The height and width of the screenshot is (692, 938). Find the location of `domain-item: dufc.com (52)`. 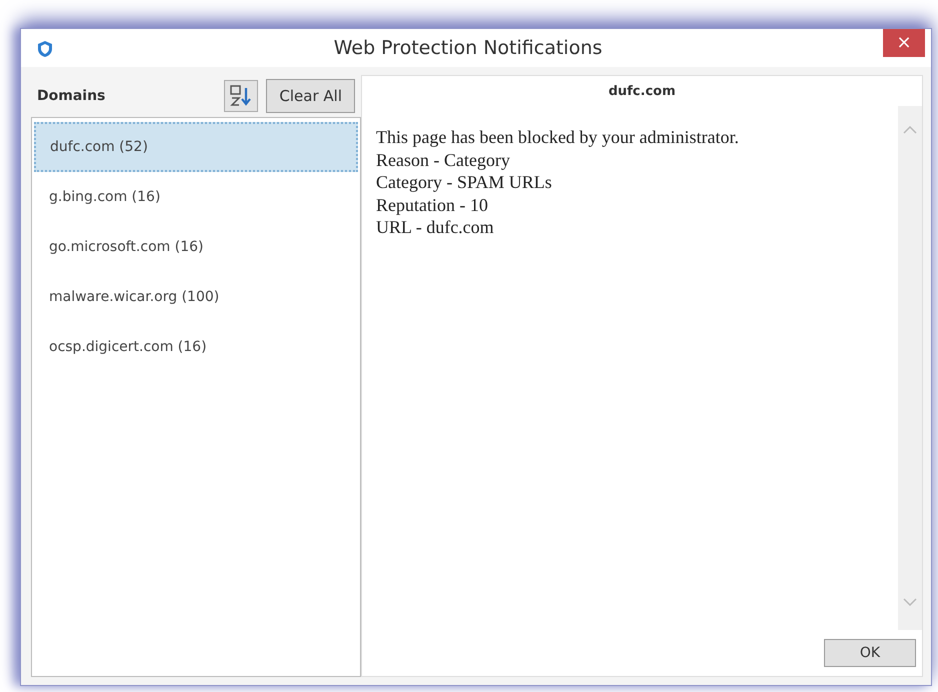

domain-item: dufc.com (52) is located at coordinates (196, 147).